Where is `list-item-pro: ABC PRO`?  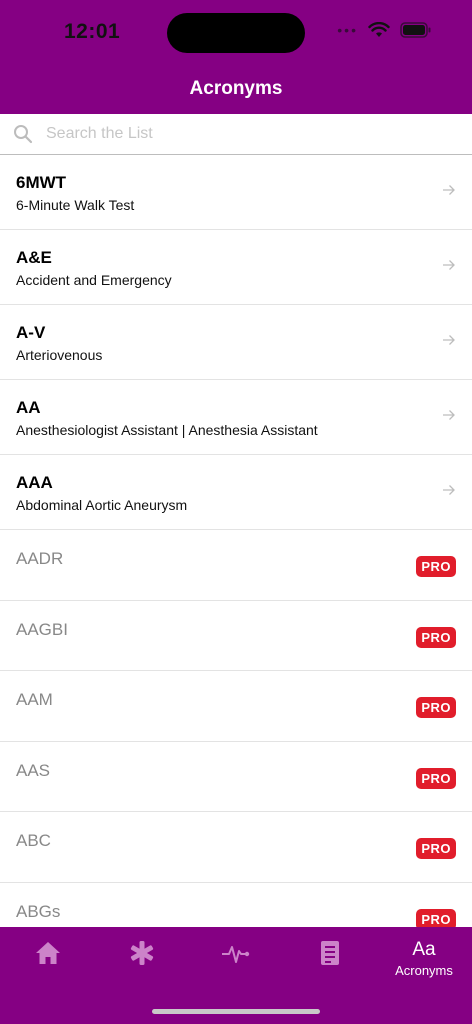 list-item-pro: ABC PRO is located at coordinates (236, 847).